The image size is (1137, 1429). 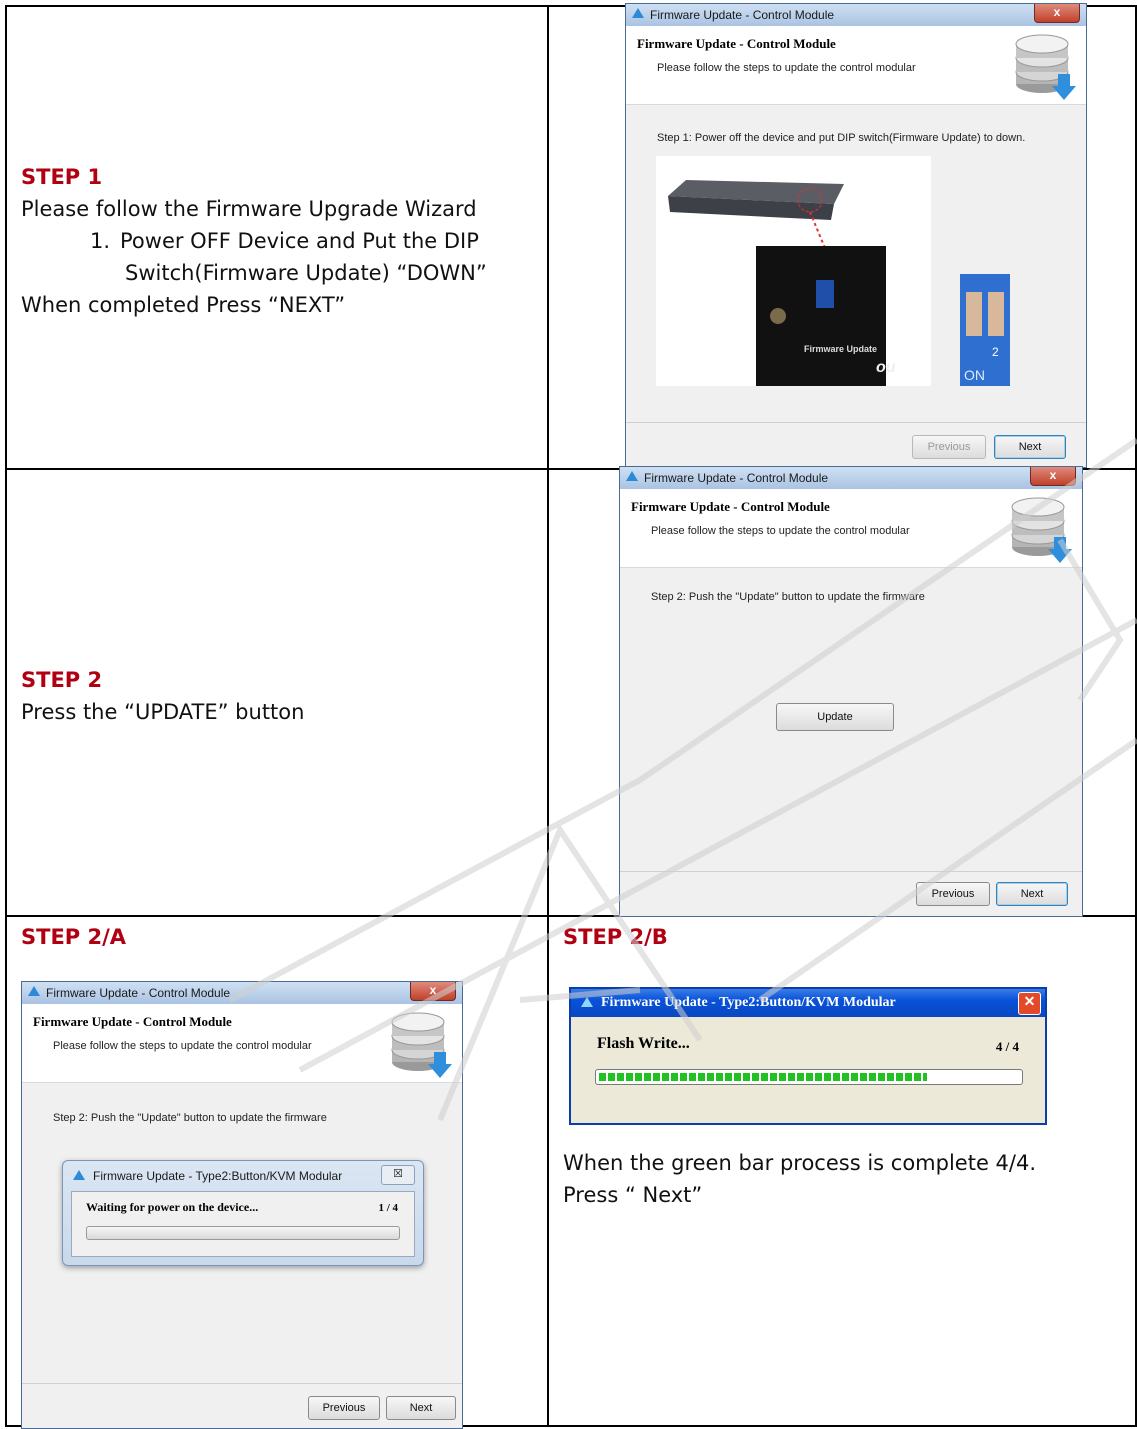 What do you see at coordinates (835, 717) in the screenshot?
I see `update-button: Update` at bounding box center [835, 717].